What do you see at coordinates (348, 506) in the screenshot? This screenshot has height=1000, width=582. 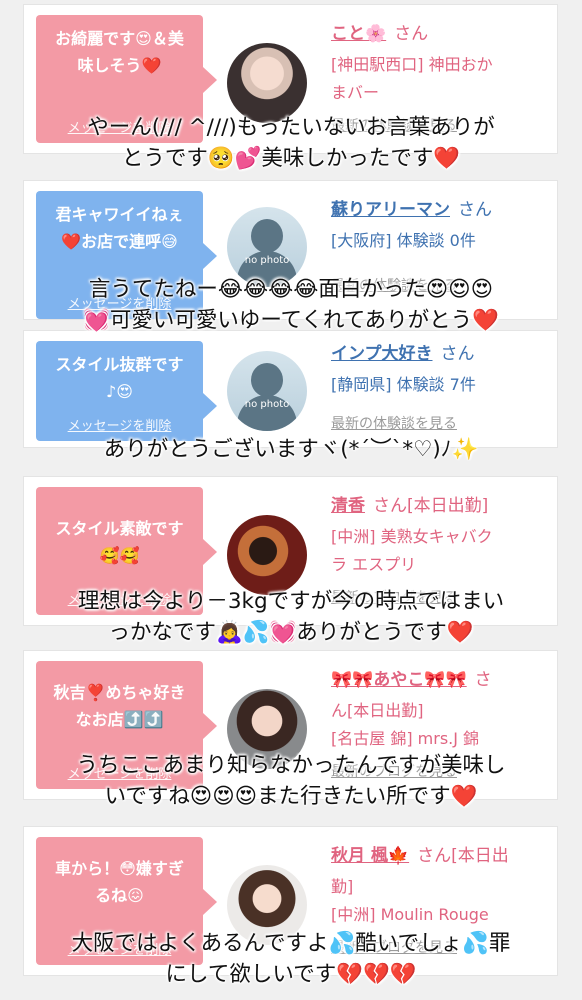 I see `user-name-link: 清香` at bounding box center [348, 506].